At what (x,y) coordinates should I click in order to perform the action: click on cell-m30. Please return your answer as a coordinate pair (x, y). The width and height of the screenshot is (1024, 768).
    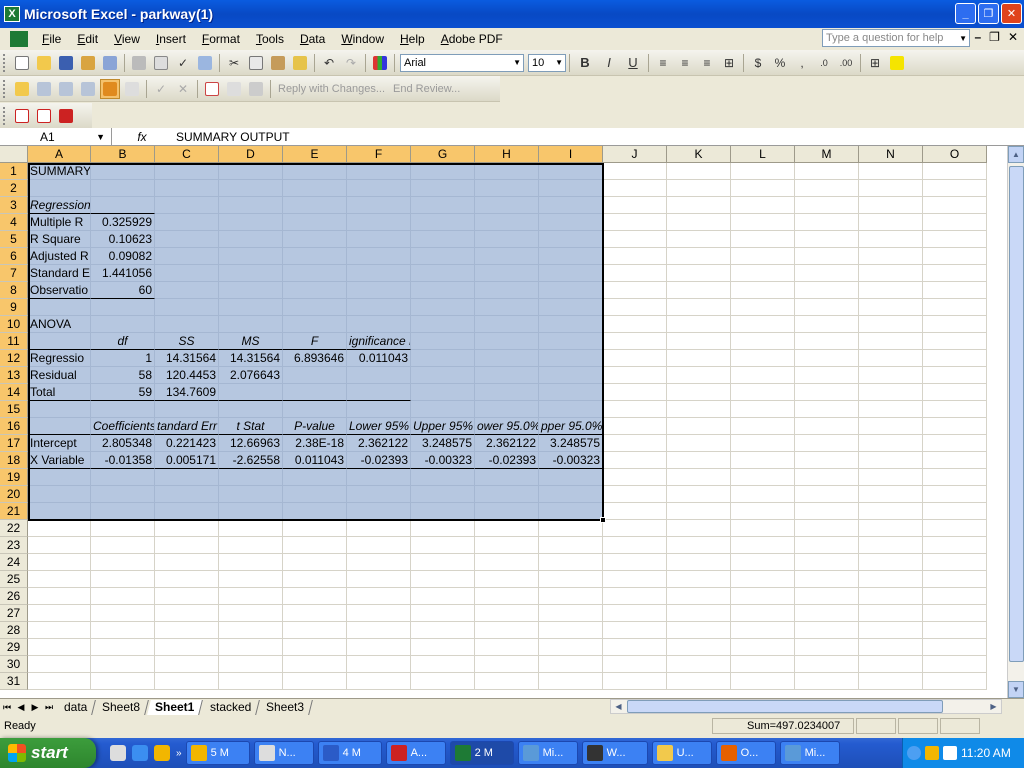
    Looking at the image, I should click on (827, 664).